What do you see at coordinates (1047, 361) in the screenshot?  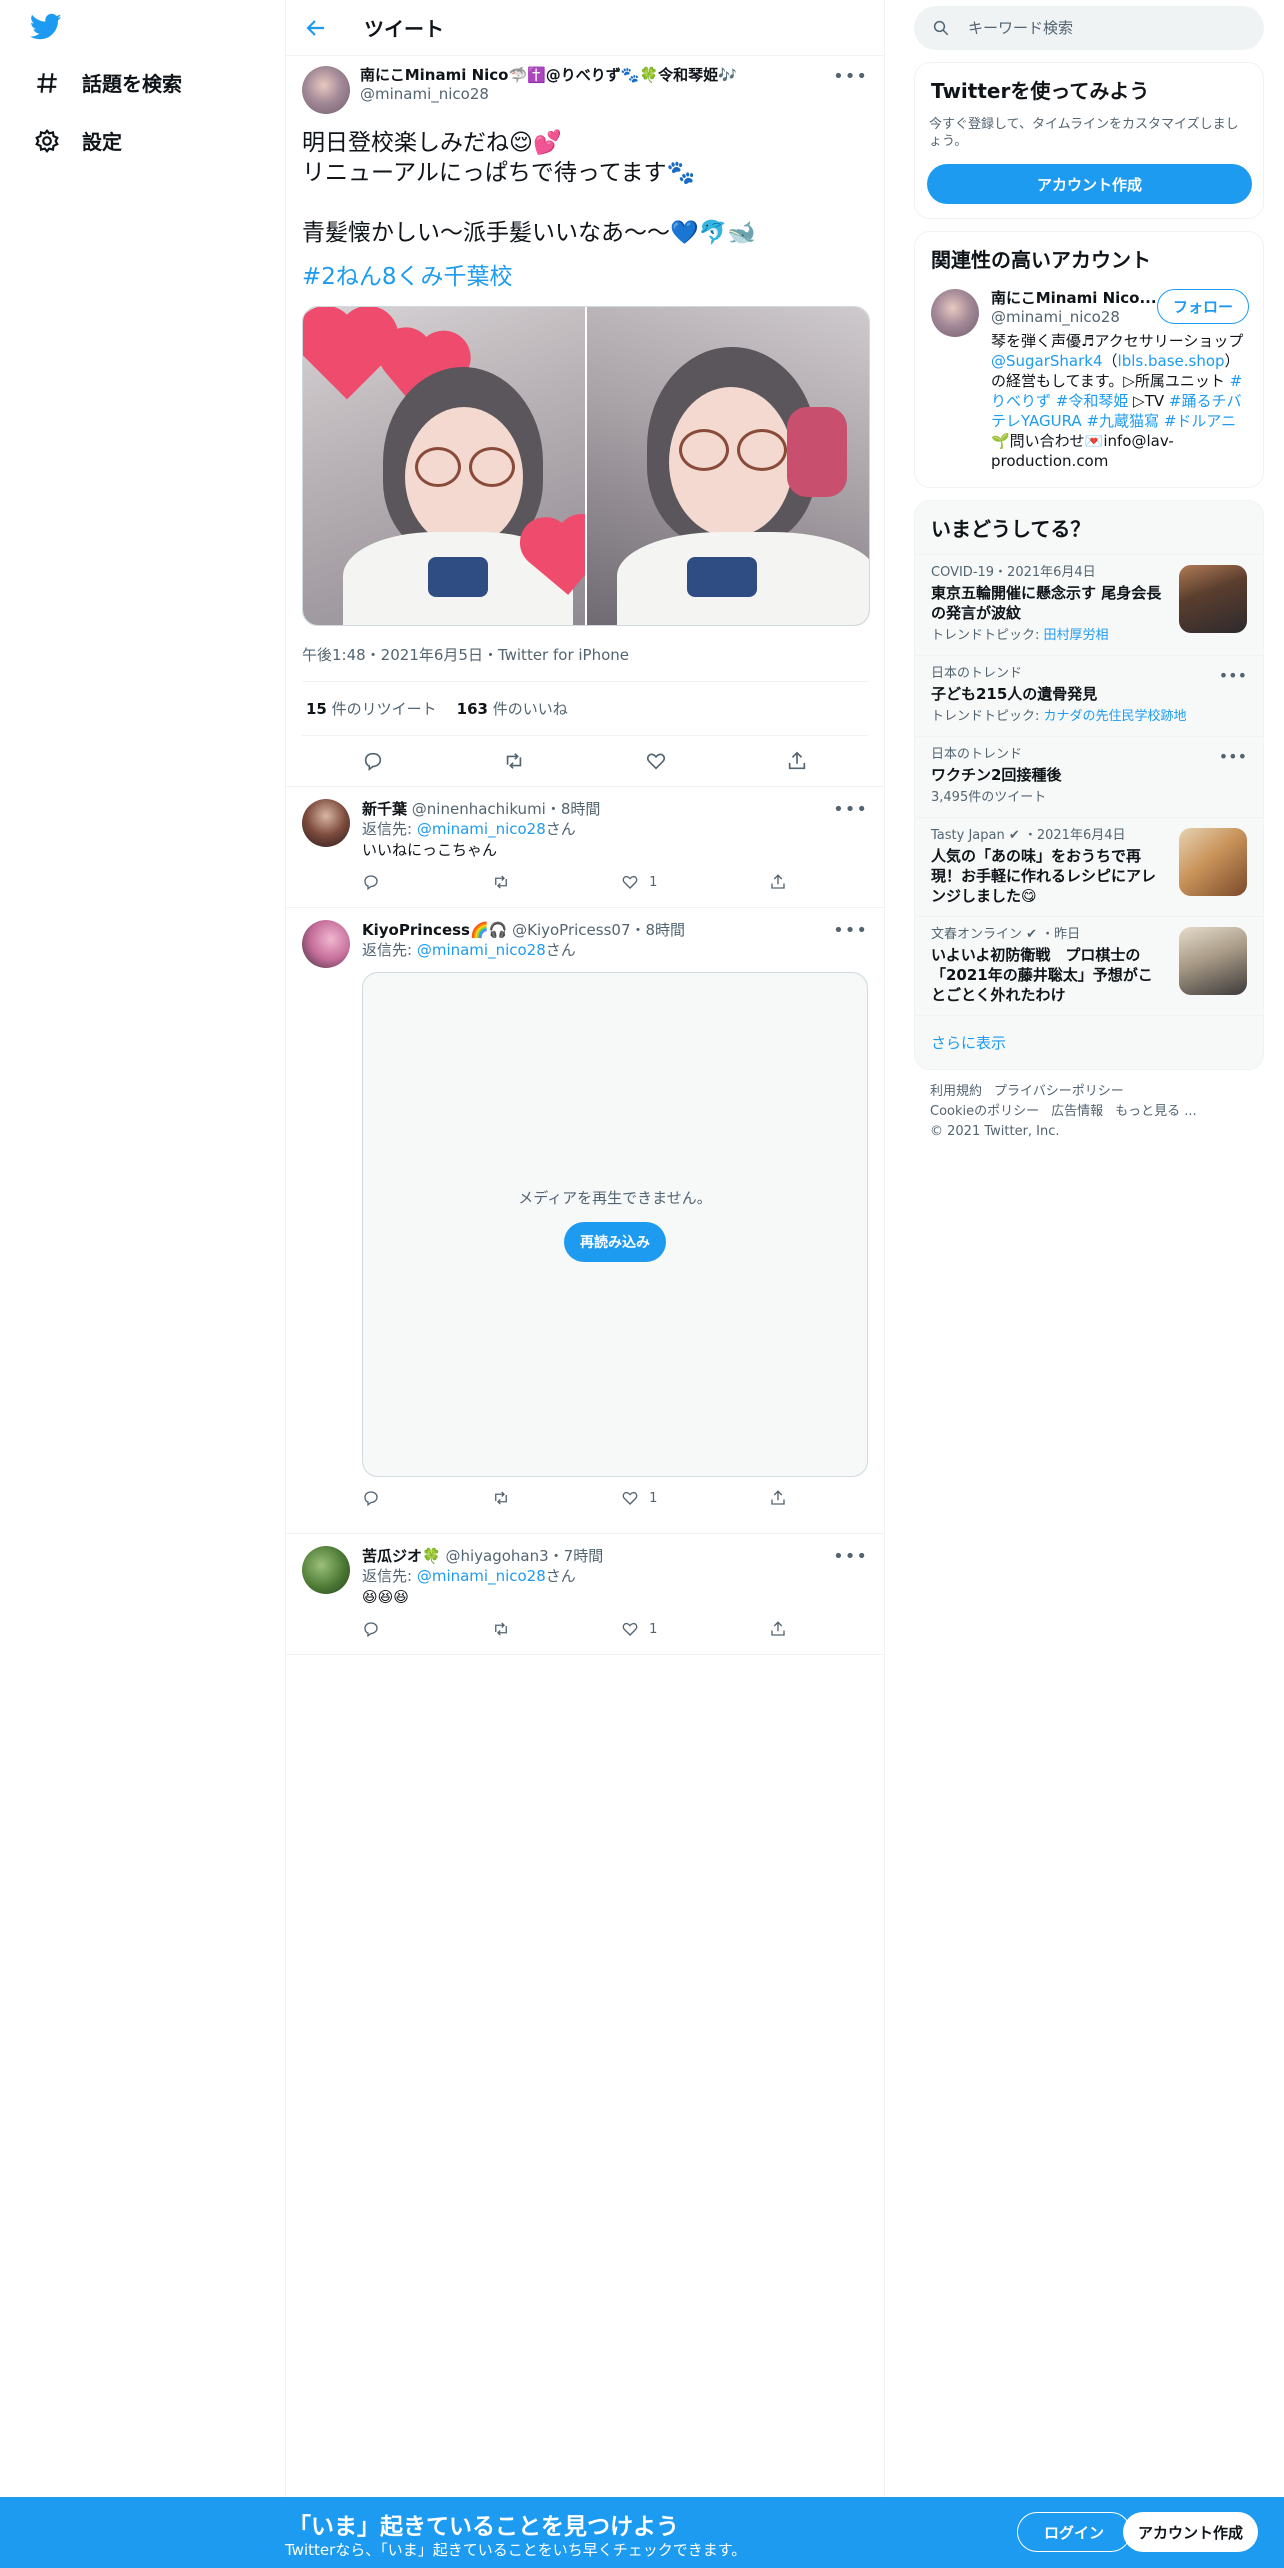 I see `bio-link: @SugarShark4` at bounding box center [1047, 361].